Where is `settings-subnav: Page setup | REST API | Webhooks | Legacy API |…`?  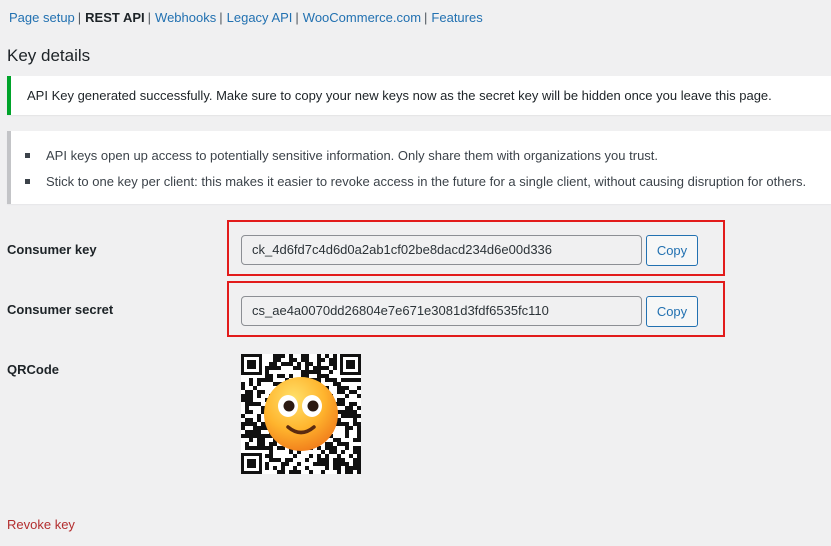
settings-subnav: Page setup | REST API | Webhooks | Legacy API |… is located at coordinates (246, 18).